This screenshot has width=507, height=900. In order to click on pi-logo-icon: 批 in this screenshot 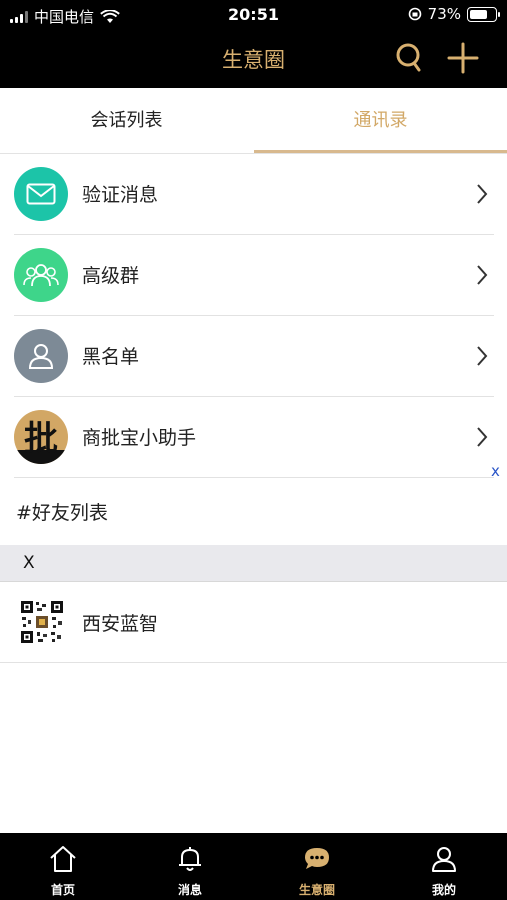, I will do `click(41, 437)`.